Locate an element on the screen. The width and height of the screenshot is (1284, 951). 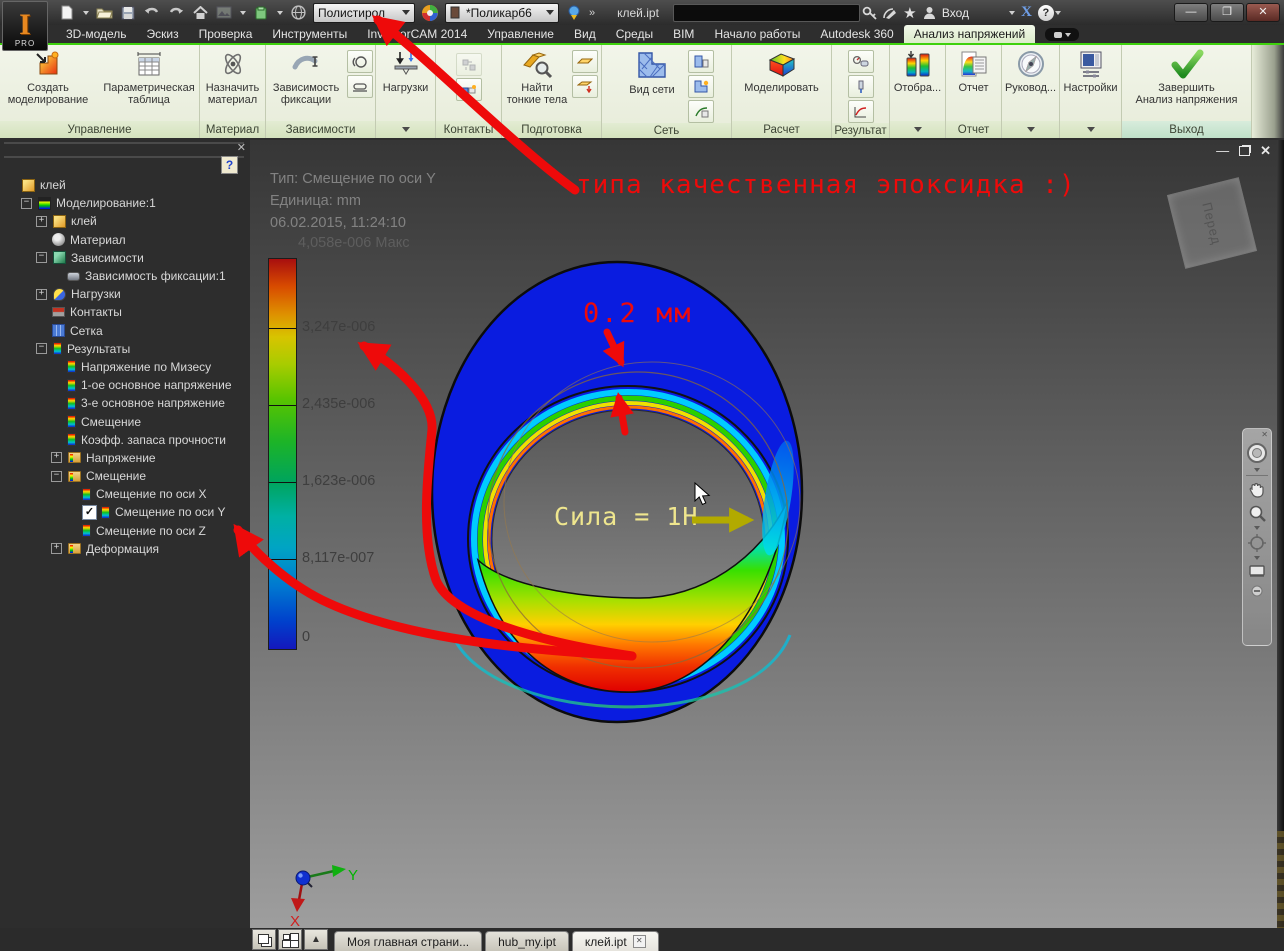
doc-minimize-icon: — is located at coordinates (1222, 151).